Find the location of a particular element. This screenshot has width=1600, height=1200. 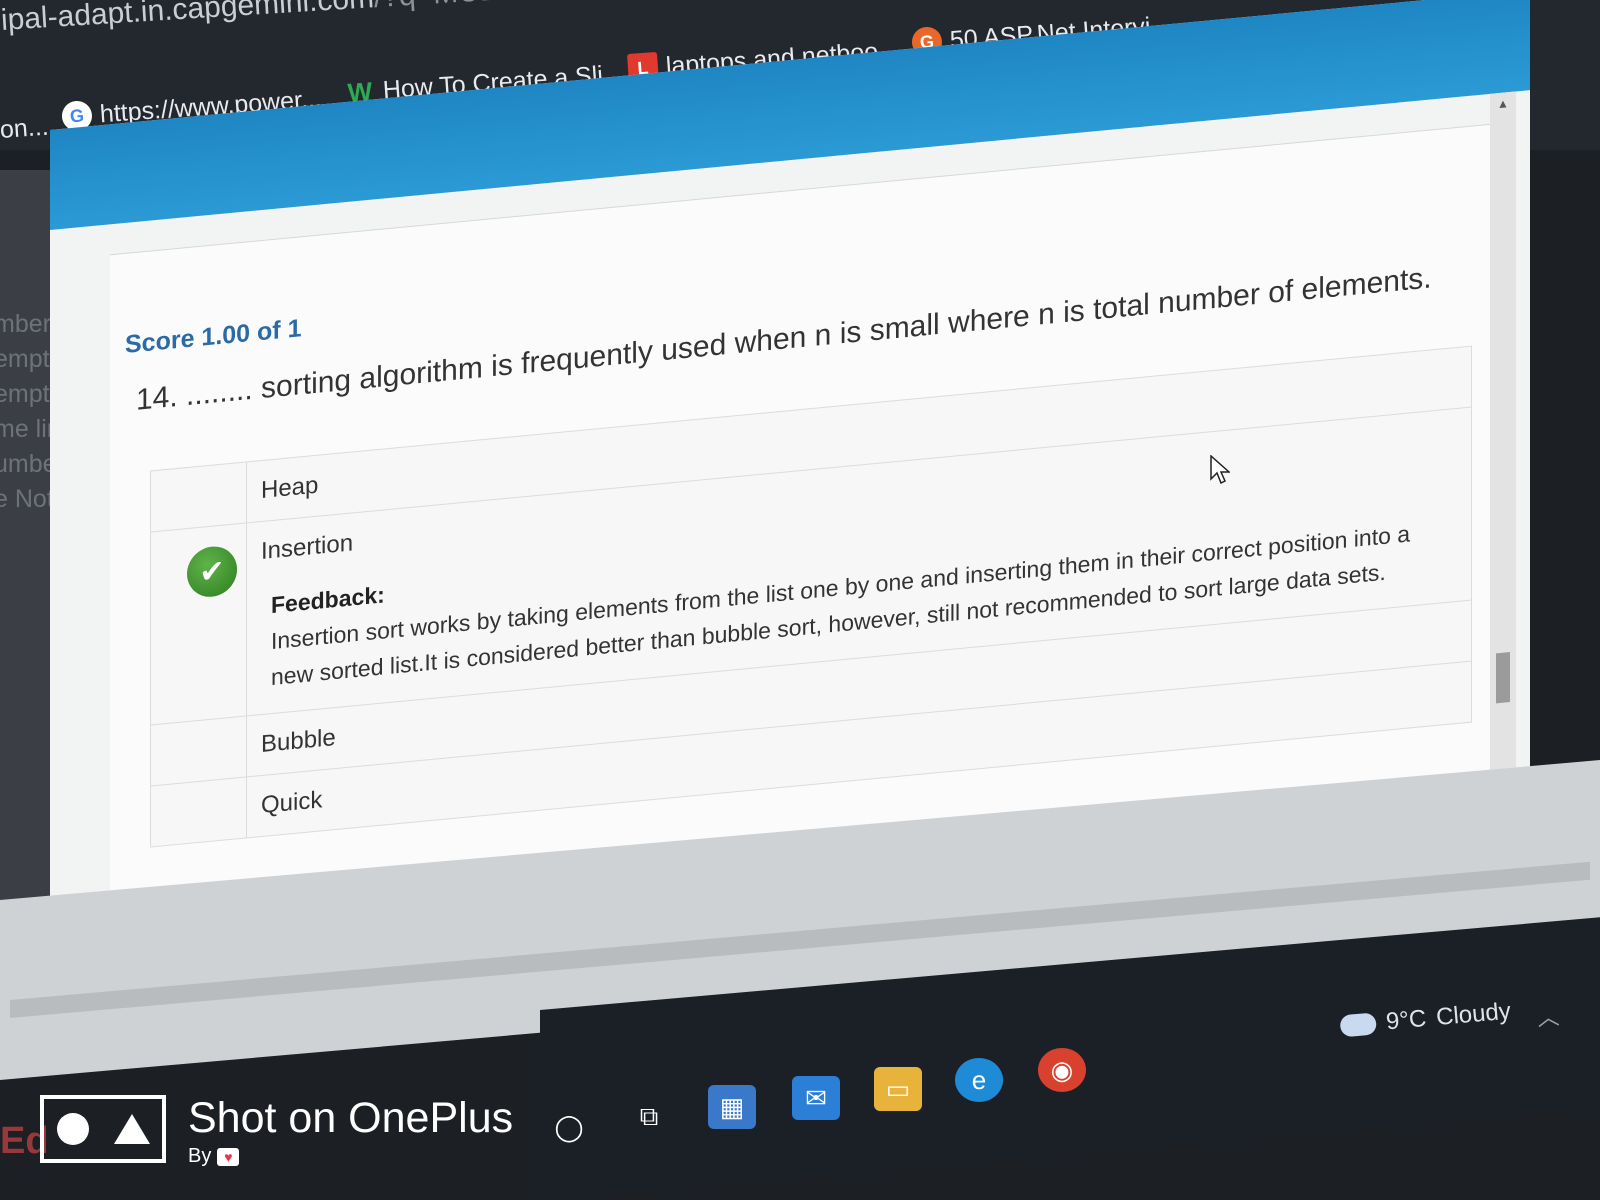

task-view-icon: ⧉ is located at coordinates (649, 1117).